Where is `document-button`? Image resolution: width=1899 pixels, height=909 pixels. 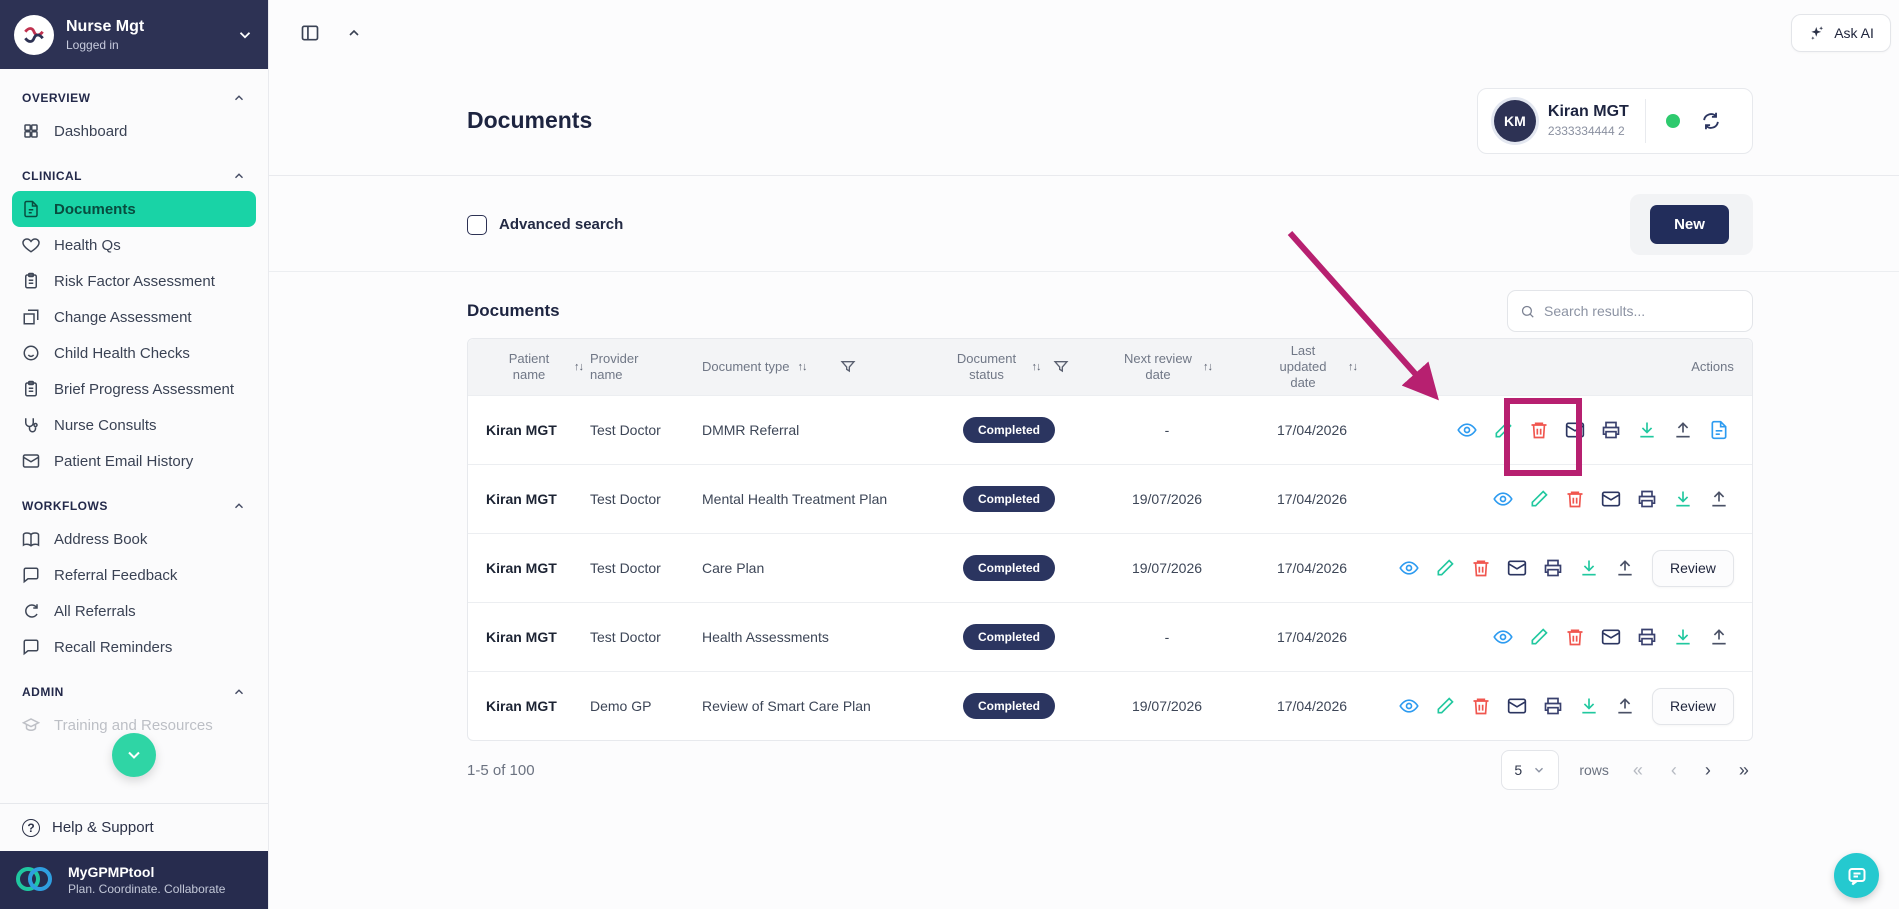
document-button is located at coordinates (1719, 430).